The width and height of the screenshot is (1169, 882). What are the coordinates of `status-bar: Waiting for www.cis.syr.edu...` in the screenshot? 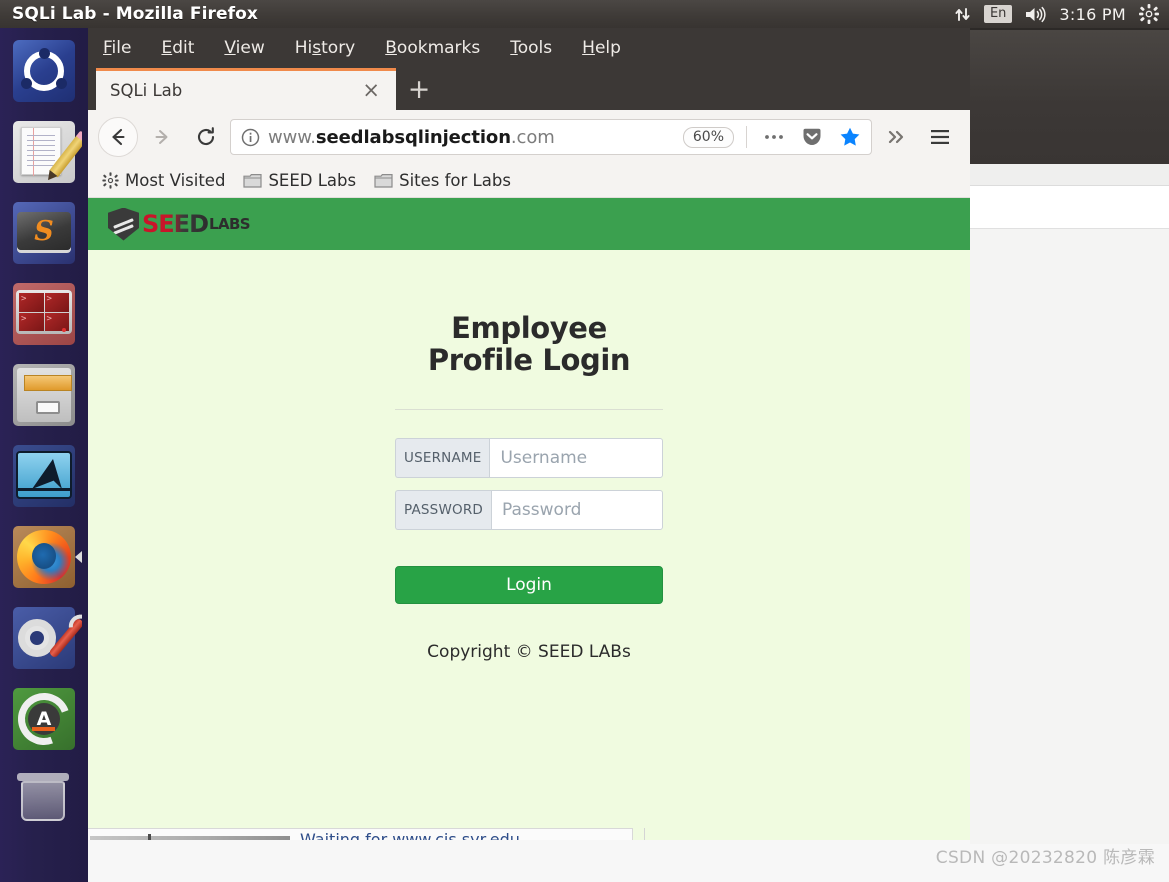 It's located at (529, 830).